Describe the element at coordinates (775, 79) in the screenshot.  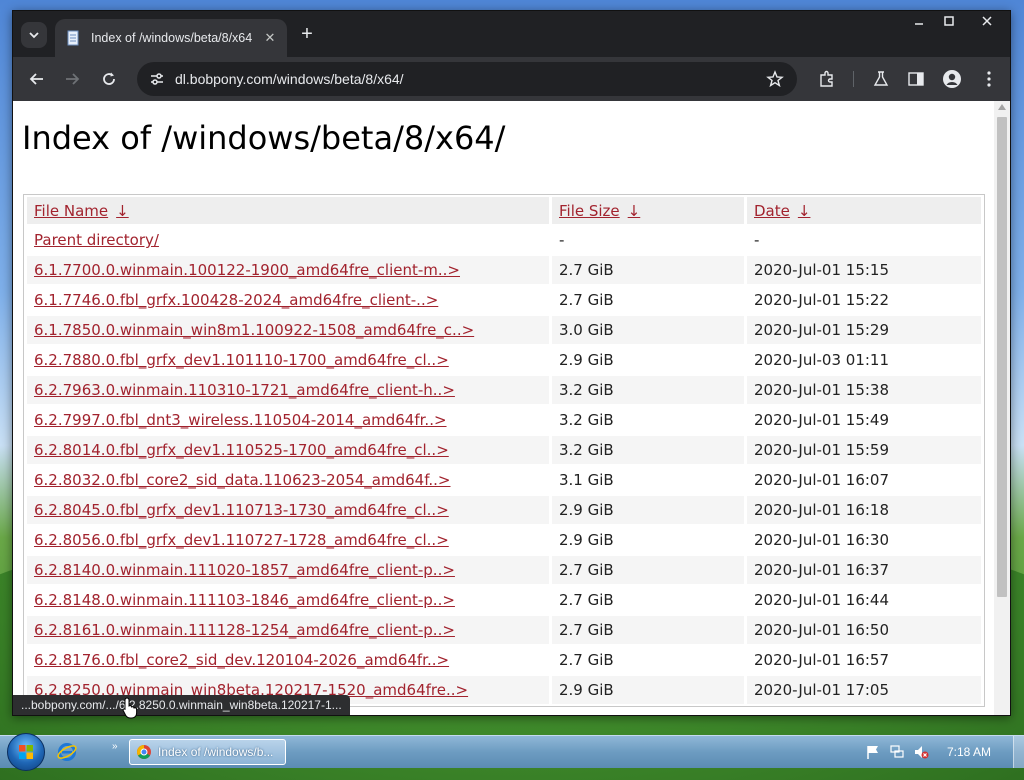
I see `bookmark-star-icon` at that location.